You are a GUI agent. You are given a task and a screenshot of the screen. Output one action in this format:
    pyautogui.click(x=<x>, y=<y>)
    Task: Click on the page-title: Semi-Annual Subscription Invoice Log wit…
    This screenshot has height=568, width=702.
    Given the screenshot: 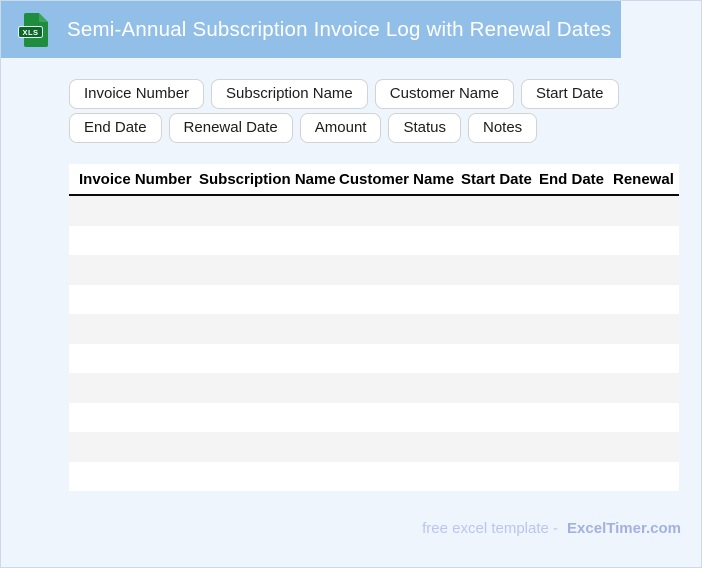 What is the action you would take?
    pyautogui.click(x=339, y=29)
    